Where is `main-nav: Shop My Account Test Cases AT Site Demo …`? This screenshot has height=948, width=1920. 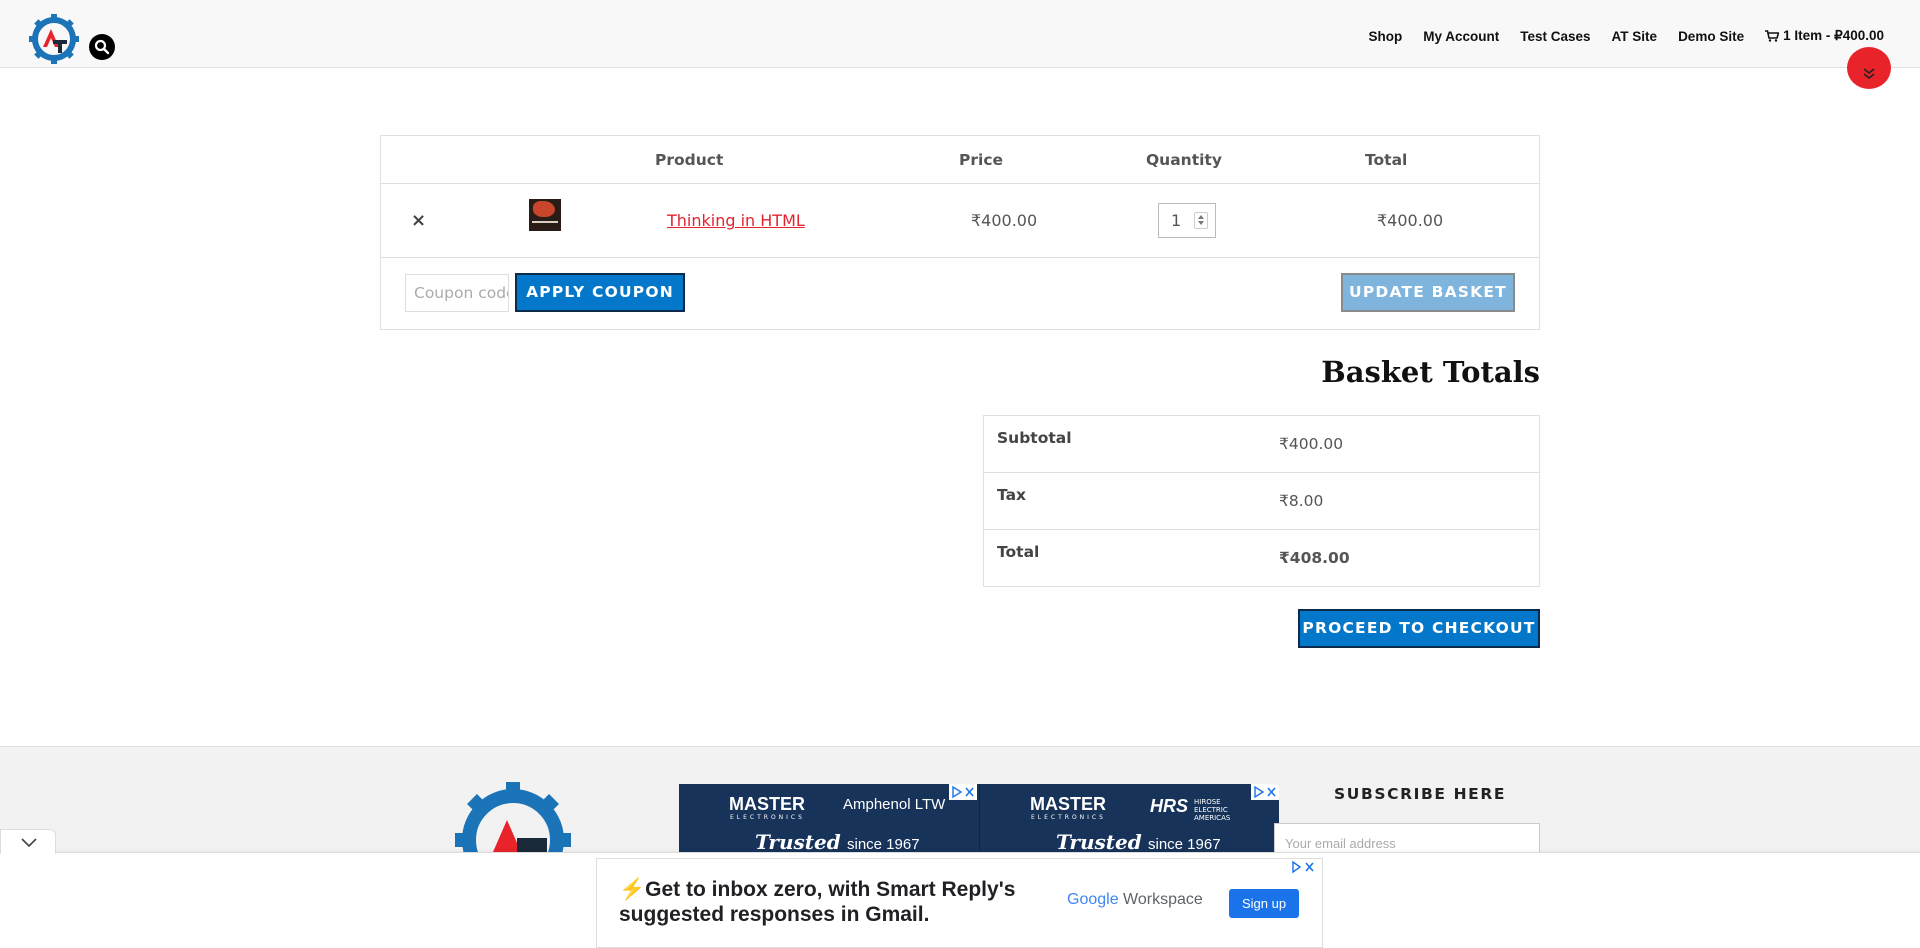 main-nav: Shop My Account Test Cases AT Site Demo … is located at coordinates (1626, 36).